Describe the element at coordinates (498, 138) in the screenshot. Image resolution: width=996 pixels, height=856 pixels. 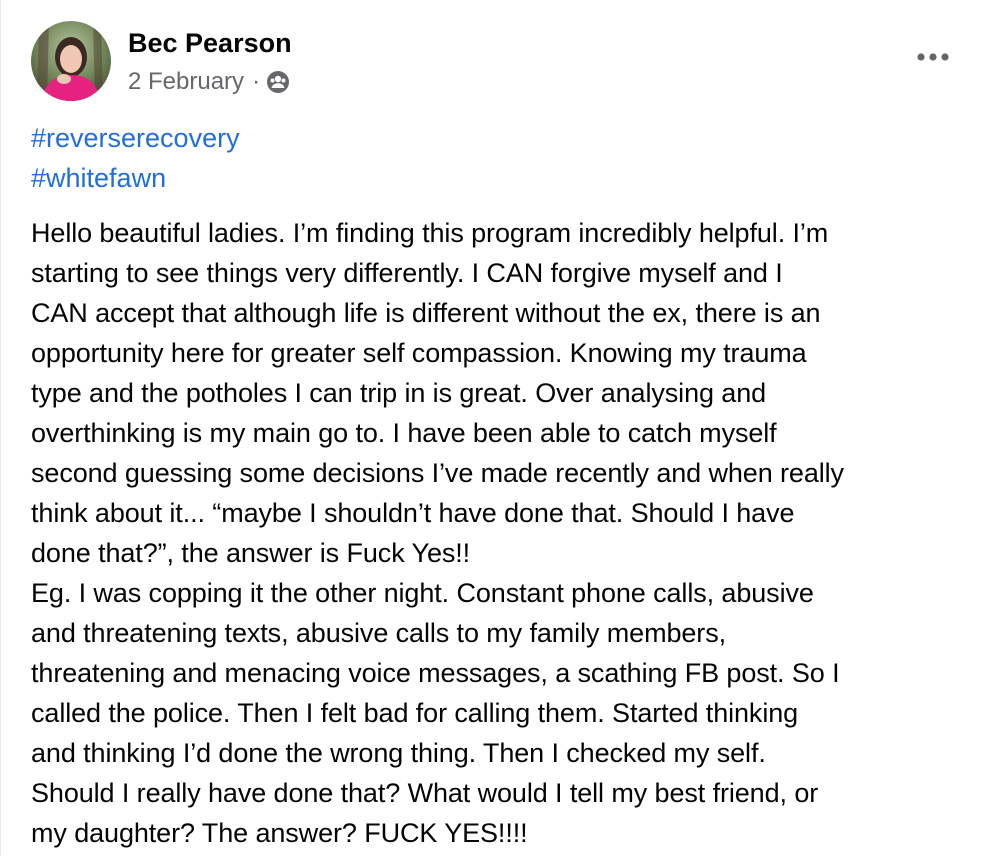
I see `hashtag-link: #reverserecovery` at that location.